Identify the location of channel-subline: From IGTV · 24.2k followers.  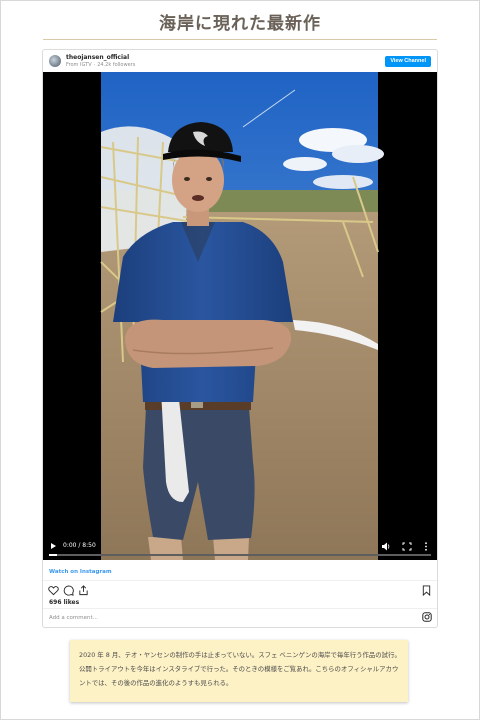
(100, 65).